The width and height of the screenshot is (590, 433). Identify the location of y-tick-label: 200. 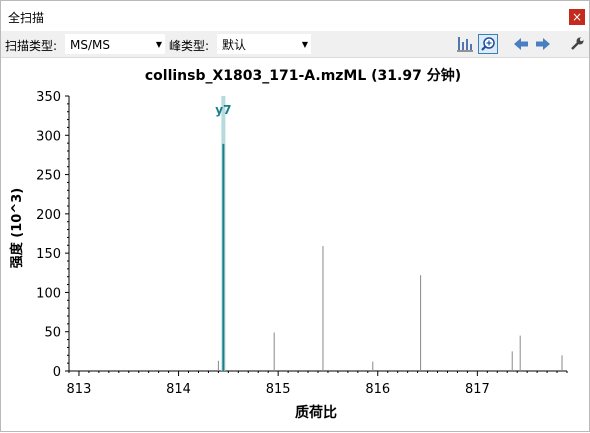
(48, 215).